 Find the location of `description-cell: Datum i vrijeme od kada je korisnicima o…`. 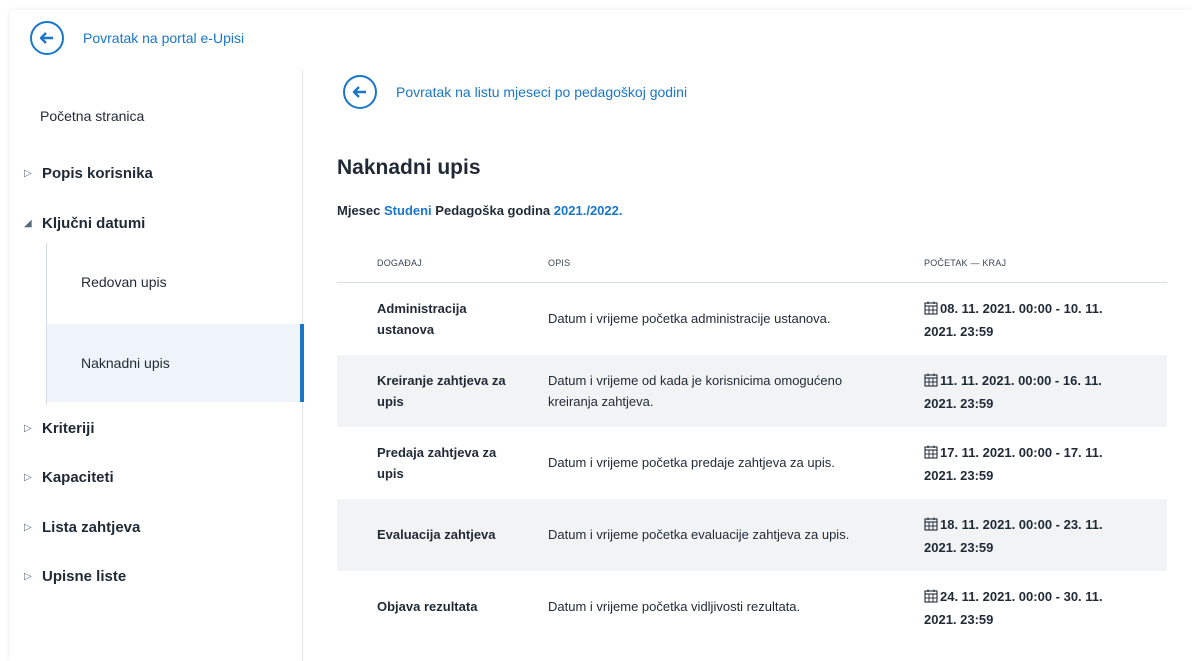

description-cell: Datum i vrijeme od kada je korisnicima o… is located at coordinates (723, 391).